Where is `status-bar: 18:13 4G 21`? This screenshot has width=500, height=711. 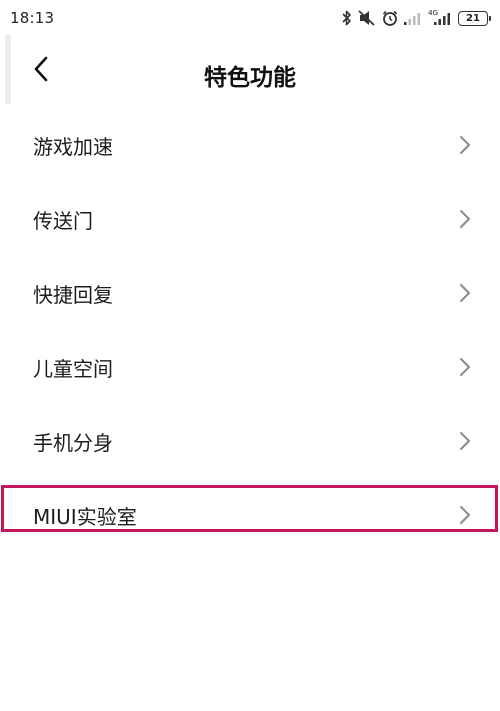 status-bar: 18:13 4G 21 is located at coordinates (250, 18).